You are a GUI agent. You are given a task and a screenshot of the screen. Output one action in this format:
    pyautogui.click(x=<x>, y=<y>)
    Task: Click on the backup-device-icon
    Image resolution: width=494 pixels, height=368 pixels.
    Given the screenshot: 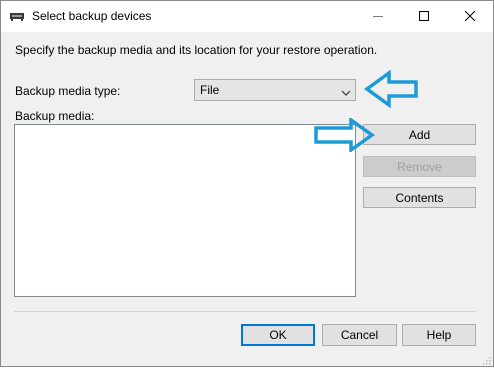 What is the action you would take?
    pyautogui.click(x=17, y=16)
    